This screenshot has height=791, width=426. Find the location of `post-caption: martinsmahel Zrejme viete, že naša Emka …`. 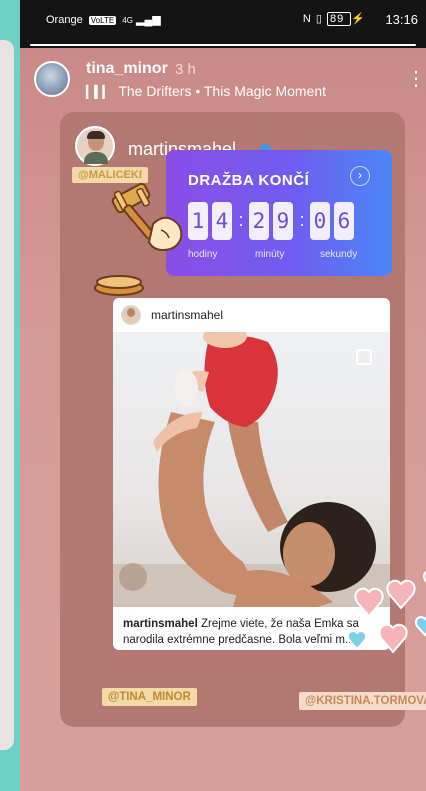

post-caption: martinsmahel Zrejme viete, že naša Emka … is located at coordinates (253, 632).